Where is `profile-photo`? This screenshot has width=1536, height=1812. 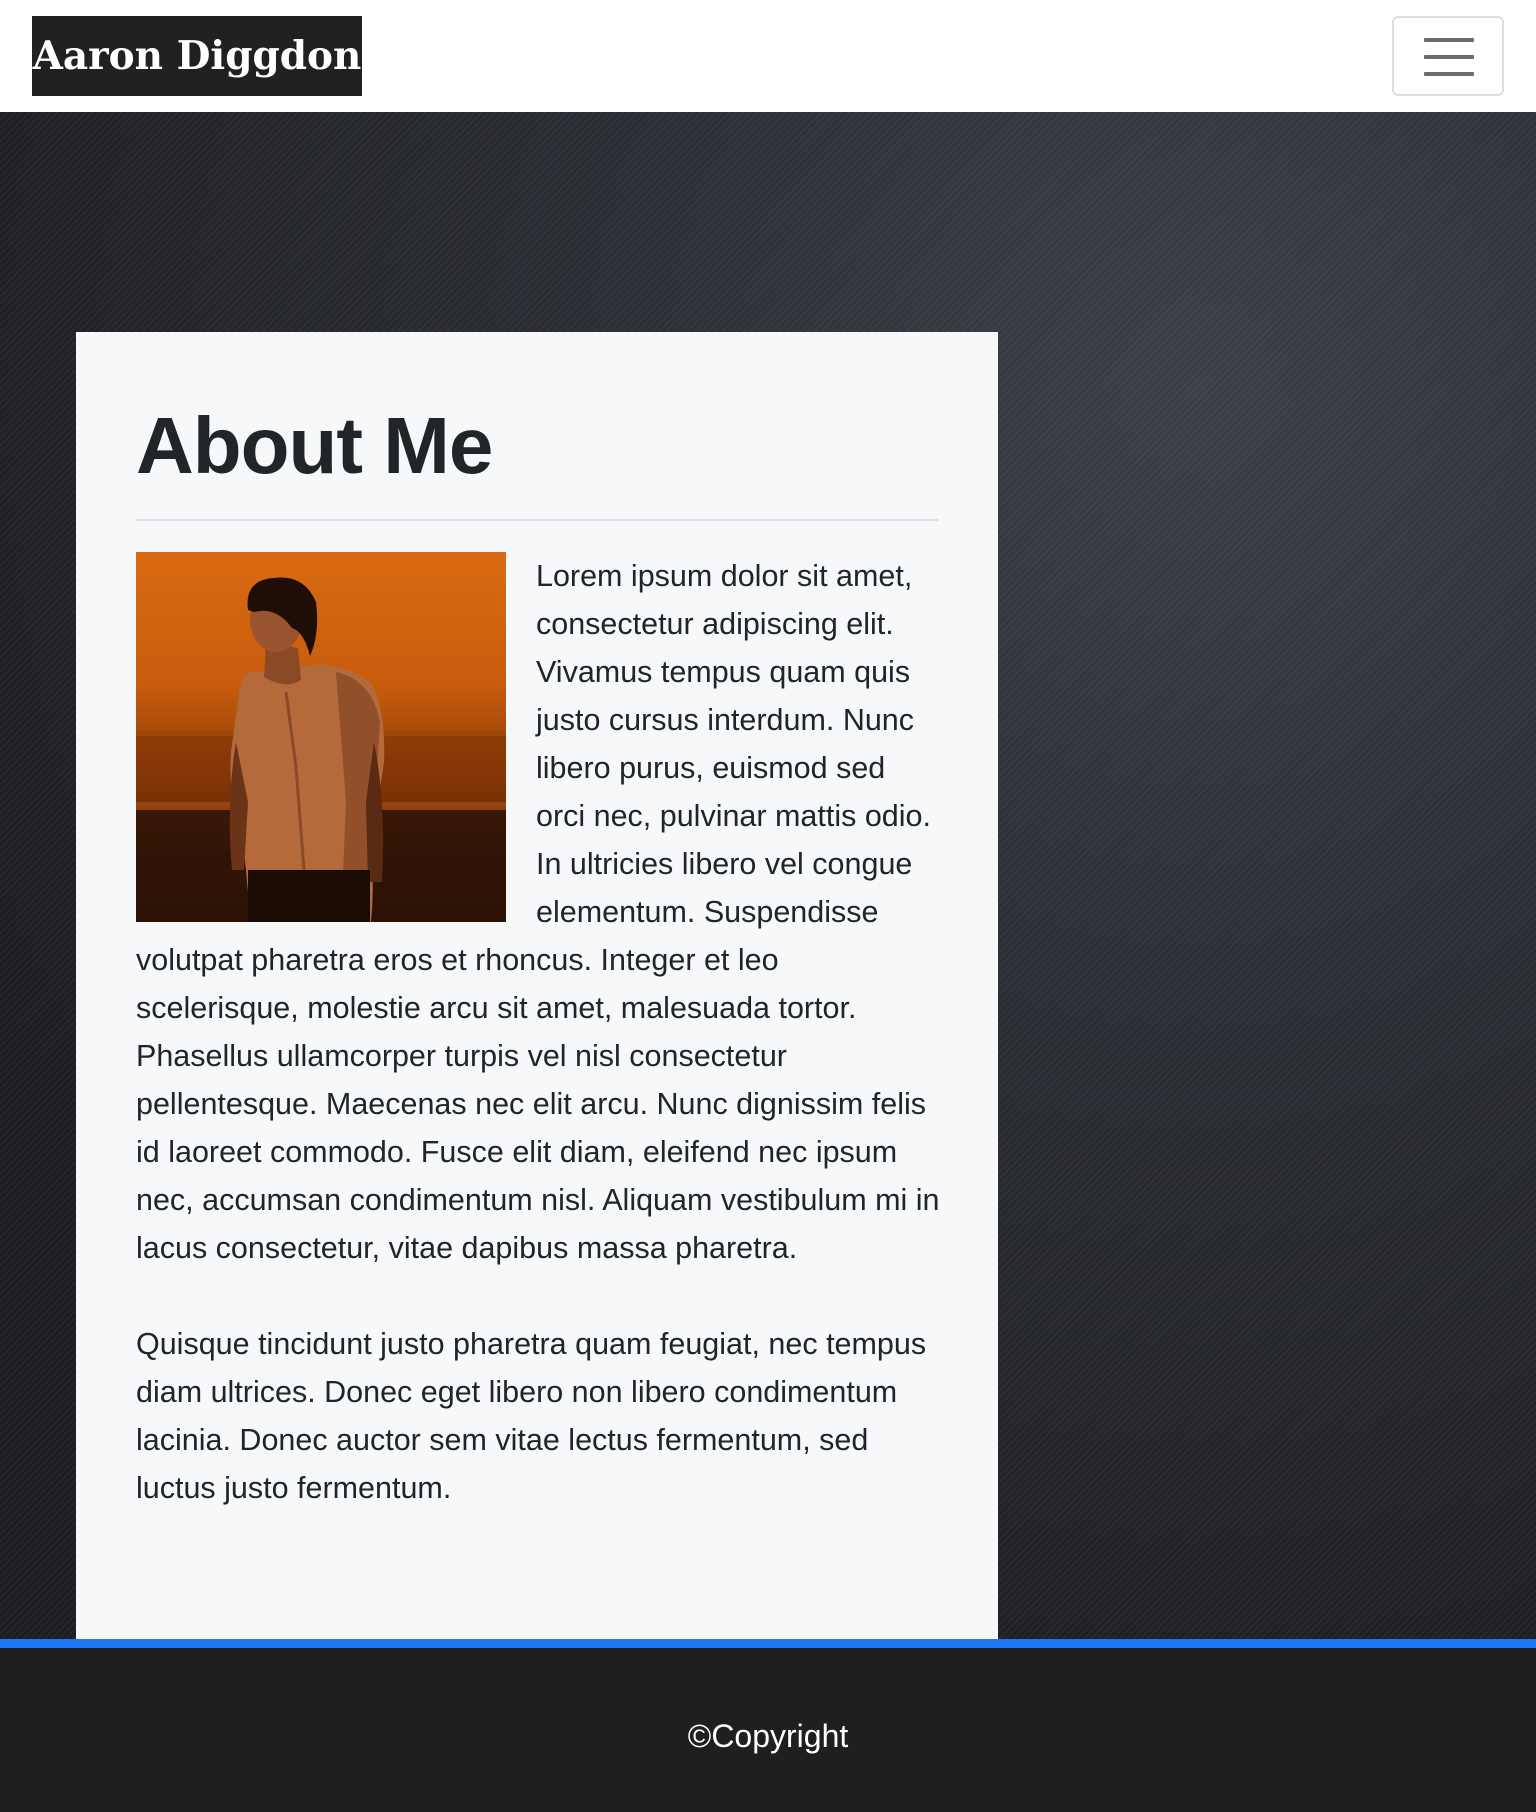
profile-photo is located at coordinates (321, 737).